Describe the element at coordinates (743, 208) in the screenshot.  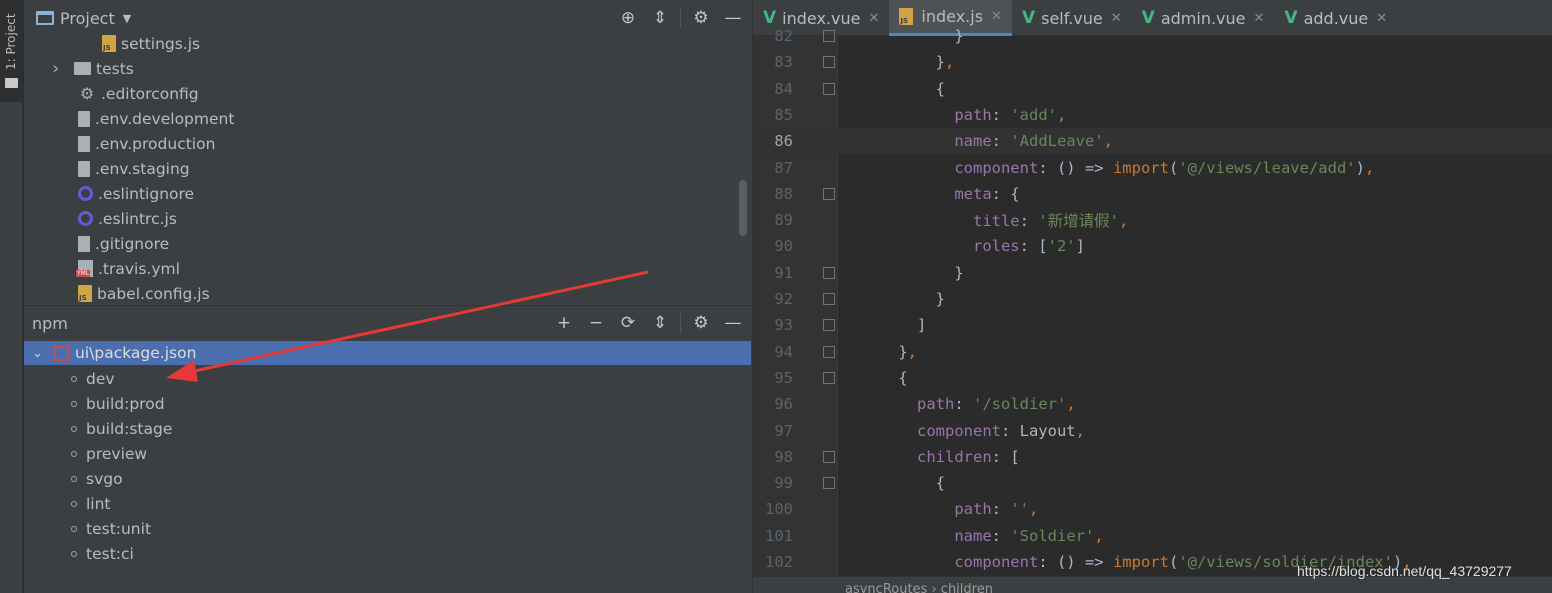
I see `scrollbar-thumb` at that location.